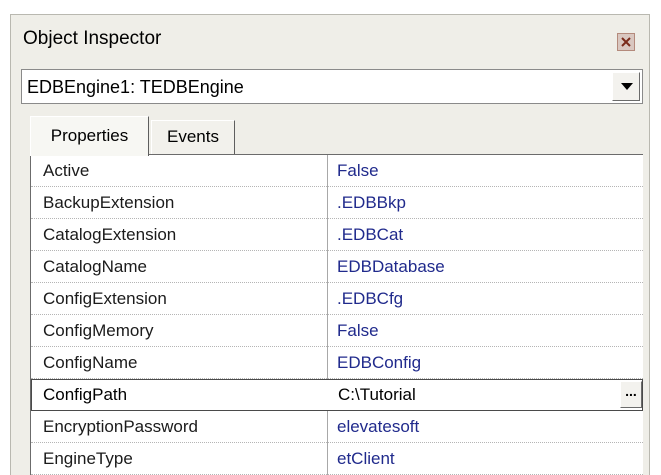 This screenshot has width=661, height=475. What do you see at coordinates (92, 38) in the screenshot?
I see `window-title: Object Inspector` at bounding box center [92, 38].